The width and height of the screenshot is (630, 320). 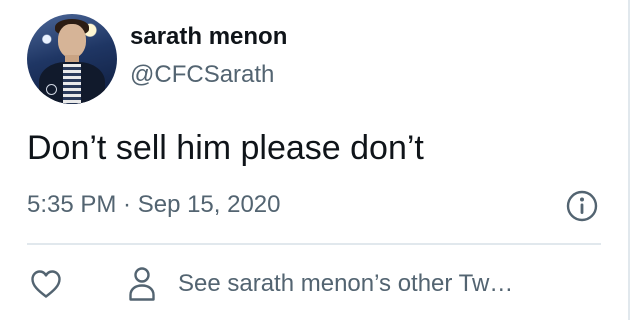 I want to click on info-icon, so click(x=582, y=206).